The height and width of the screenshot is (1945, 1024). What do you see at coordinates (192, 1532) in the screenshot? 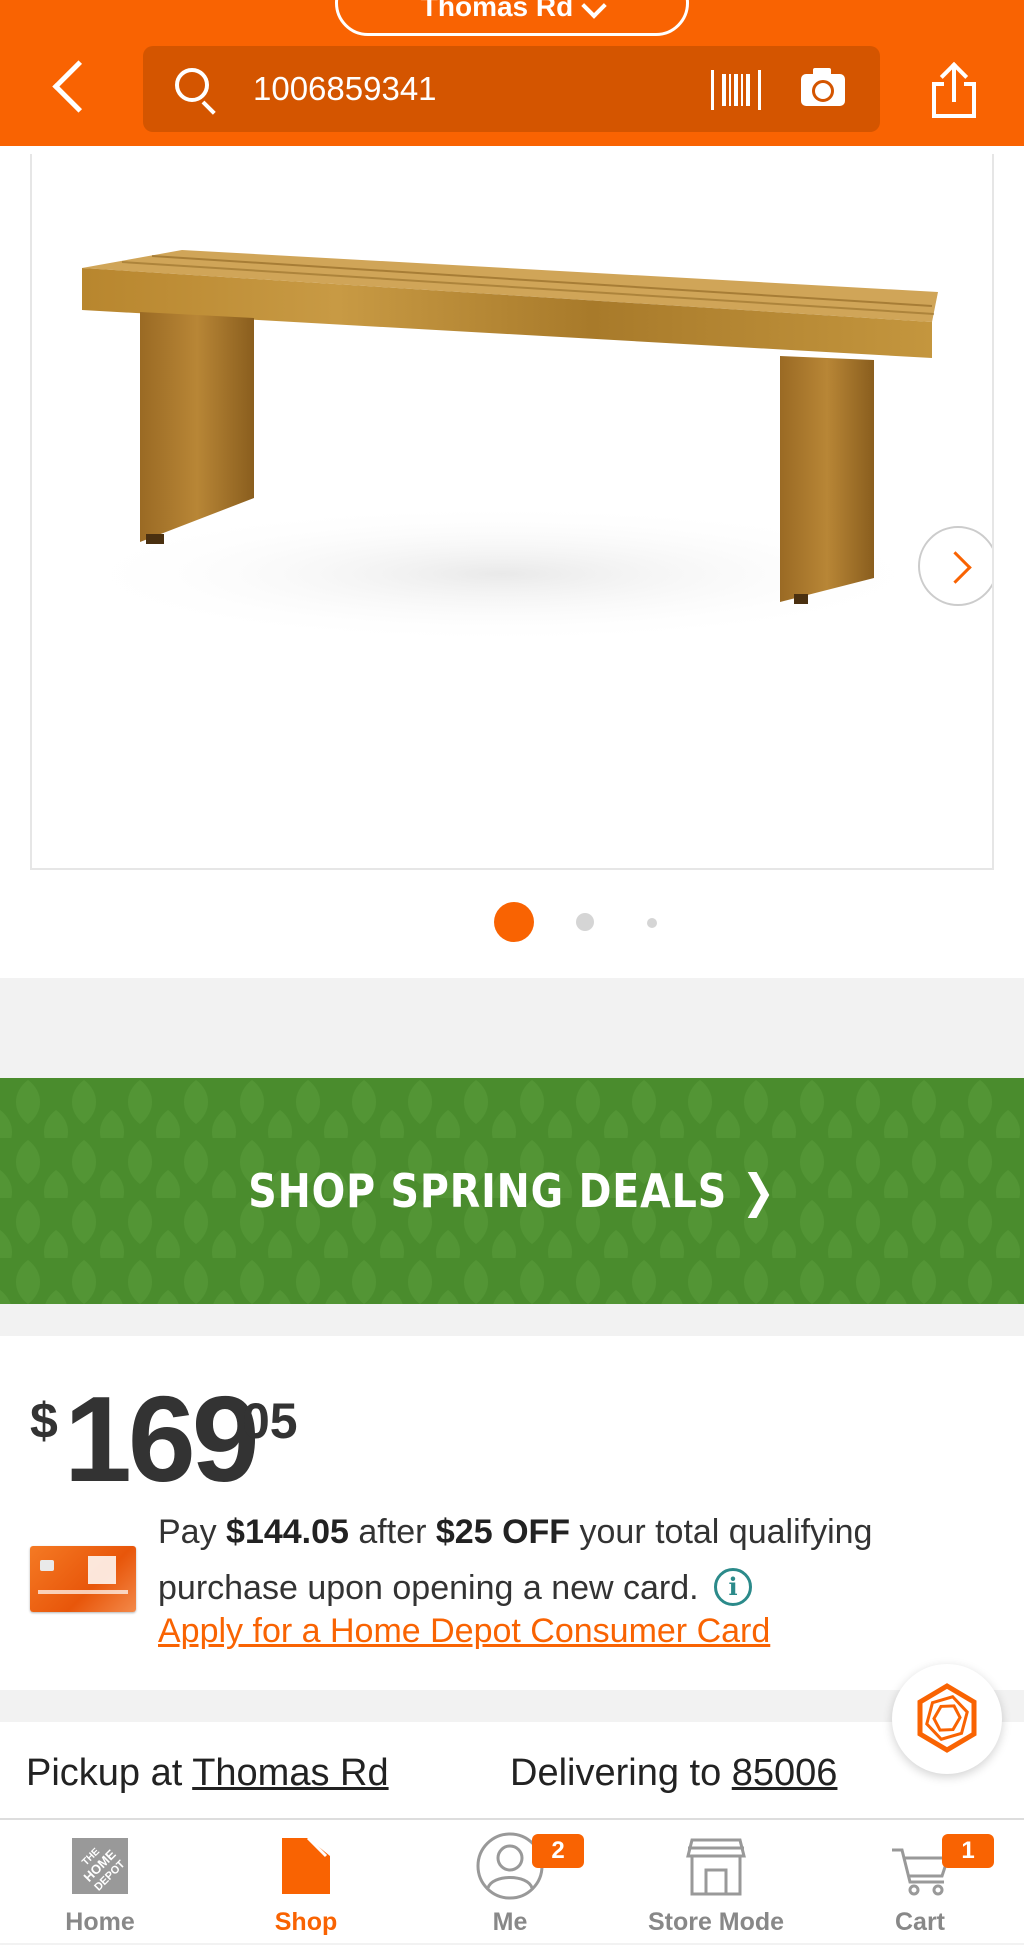
I see `offer-pay-label: Pay` at bounding box center [192, 1532].